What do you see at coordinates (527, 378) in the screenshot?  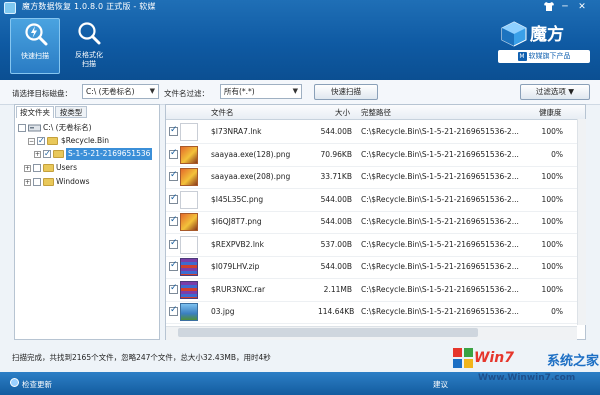 I see `watermark-url: Www.Winwin7.com` at bounding box center [527, 378].